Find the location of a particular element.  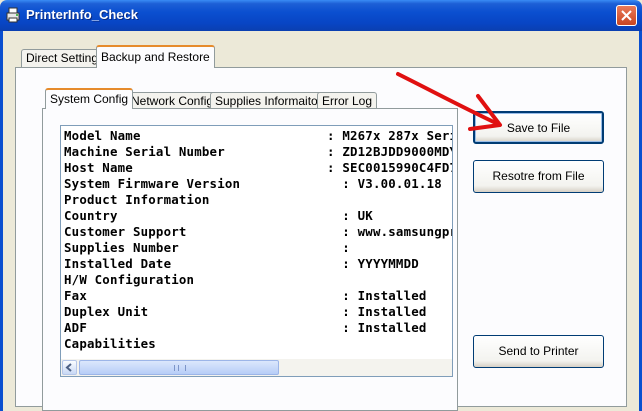

send-to-printer-button: Send to Printer is located at coordinates (538, 351).